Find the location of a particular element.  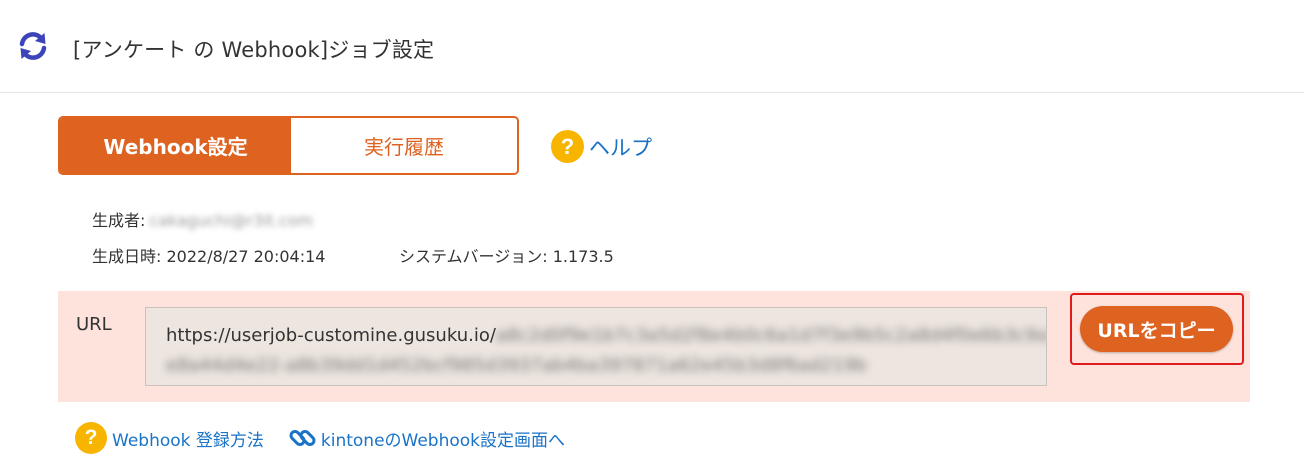

tab-execution-history: 実行履歴 is located at coordinates (404, 145).